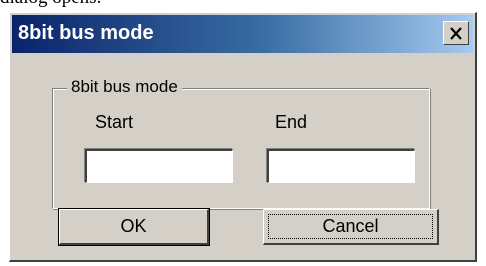 The width and height of the screenshot is (486, 266). Describe the element at coordinates (242, 34) in the screenshot. I see `title-bar: 8bit bus mode` at that location.